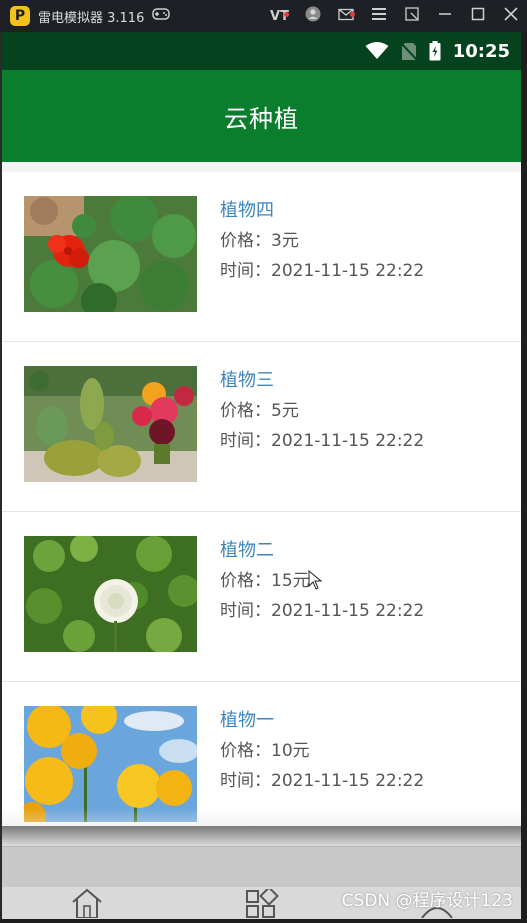 This screenshot has width=527, height=923. What do you see at coordinates (91, 18) in the screenshot?
I see `emulator-title: 雷电模拟器 3.116` at bounding box center [91, 18].